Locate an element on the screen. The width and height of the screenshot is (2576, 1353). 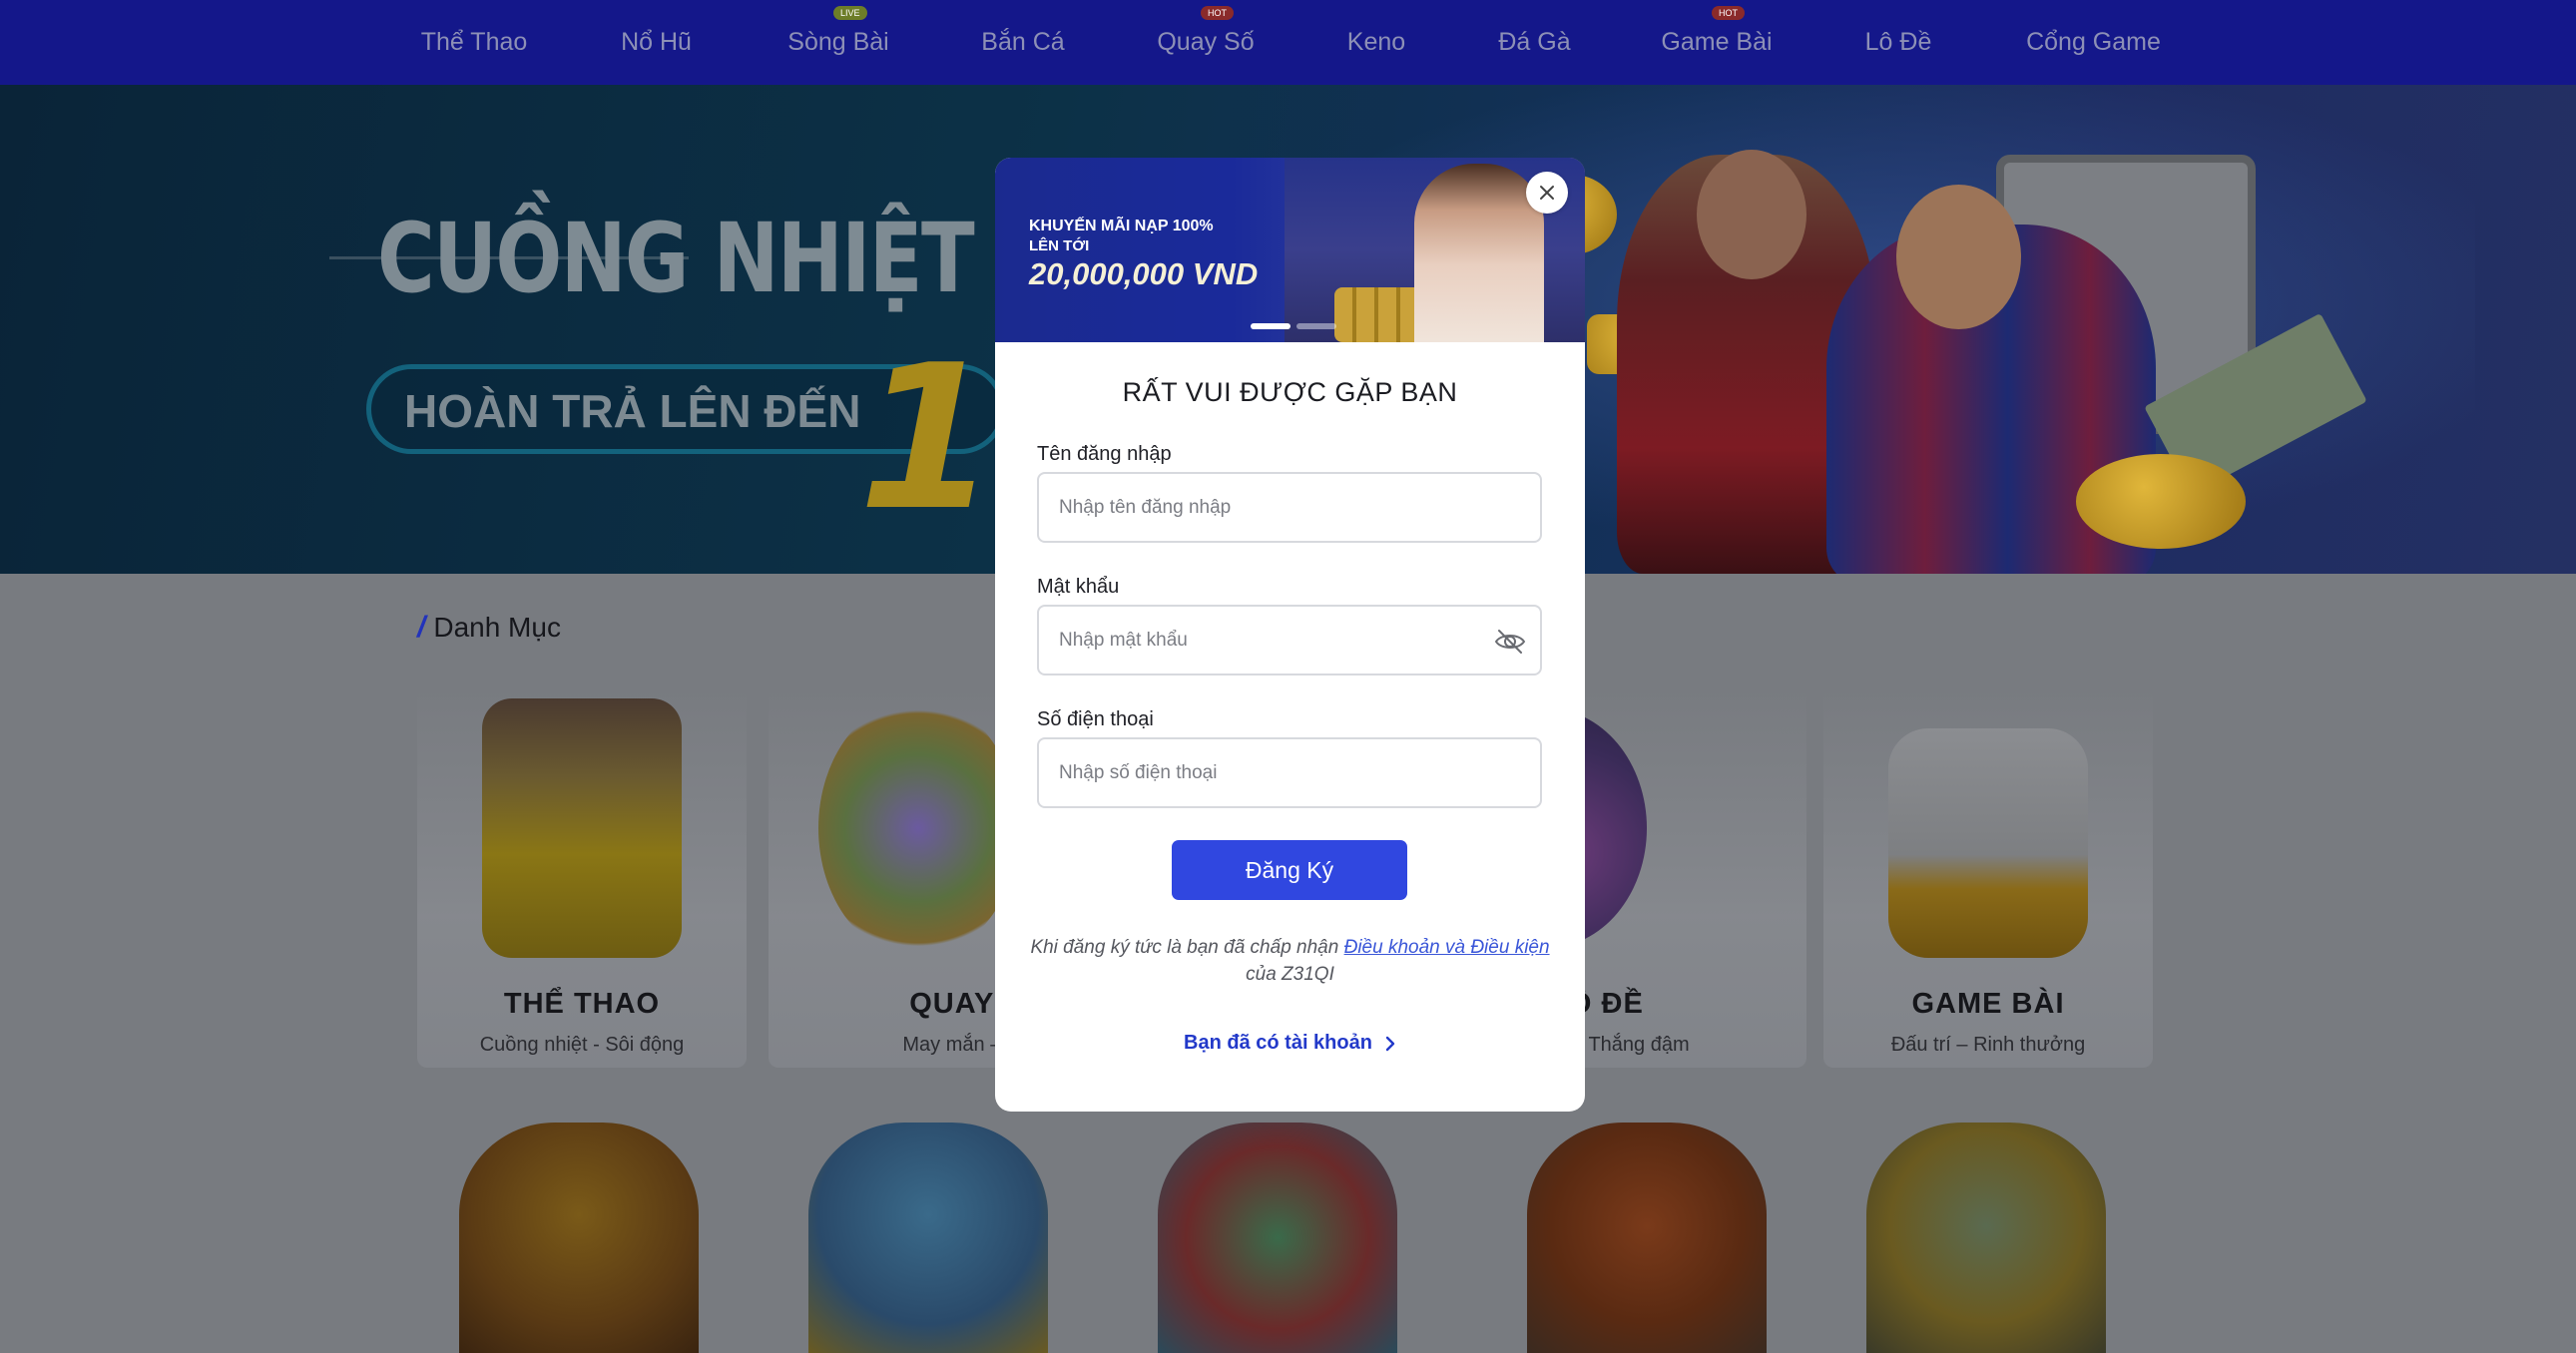
banner-pill-text: HOÀN TRẢ LÊN ĐẾN is located at coordinates (633, 411).